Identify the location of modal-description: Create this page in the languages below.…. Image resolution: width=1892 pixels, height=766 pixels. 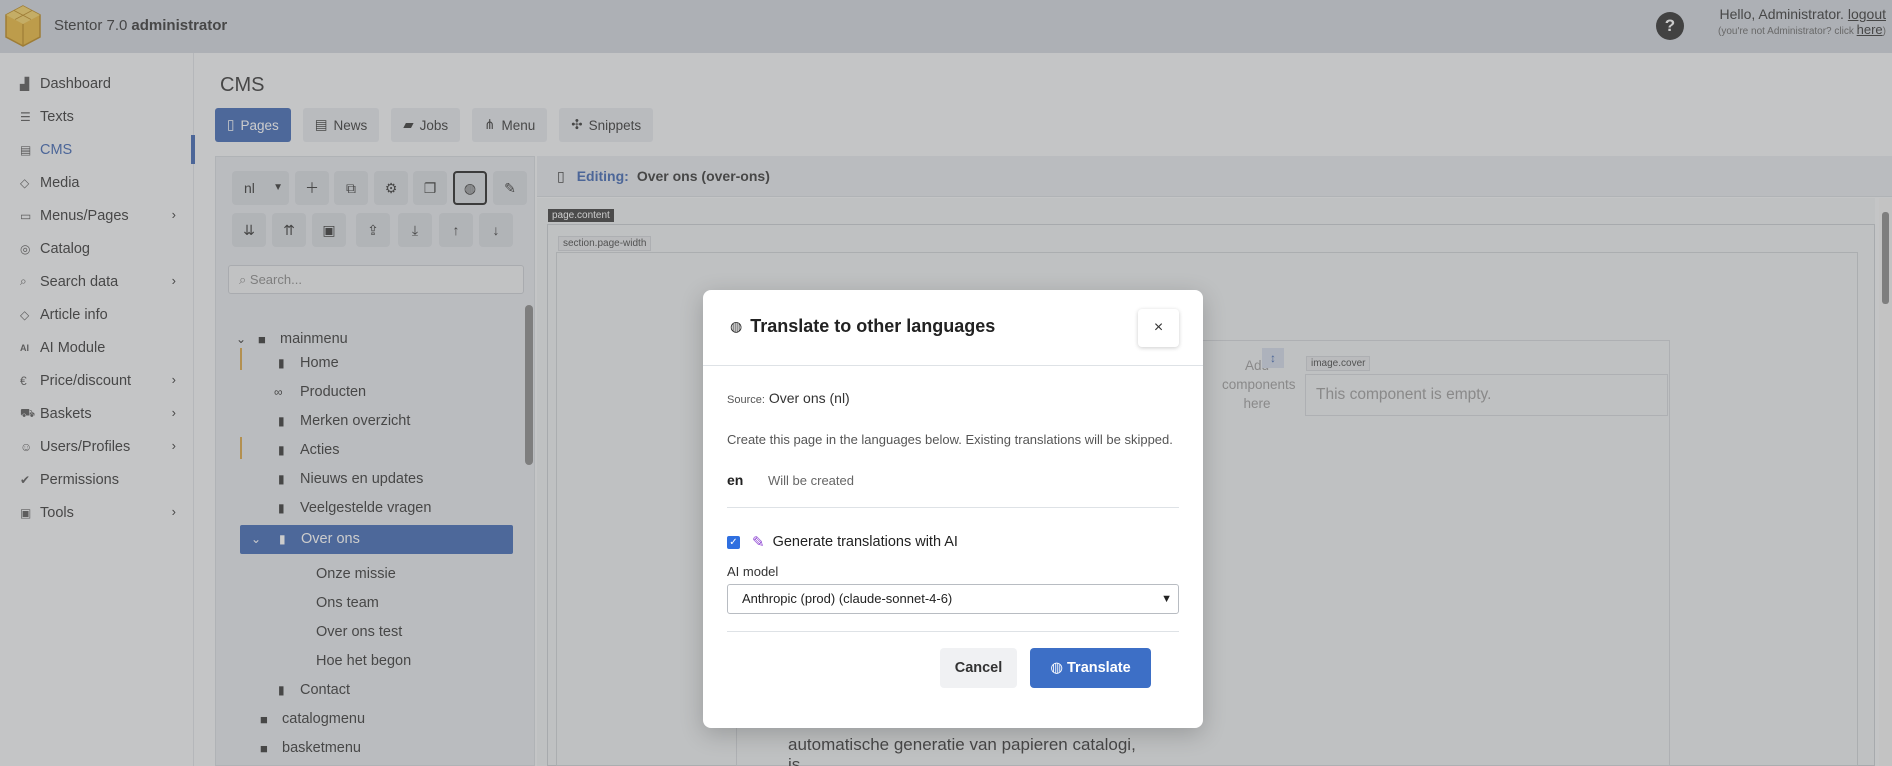
(950, 439).